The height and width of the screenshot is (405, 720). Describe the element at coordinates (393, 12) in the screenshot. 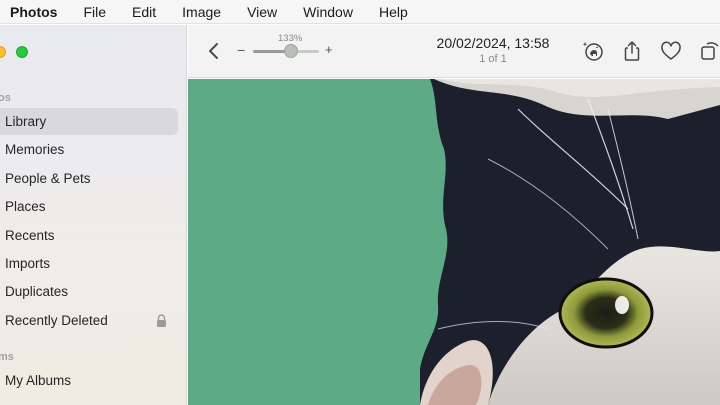

I see `menu-help: Help` at that location.